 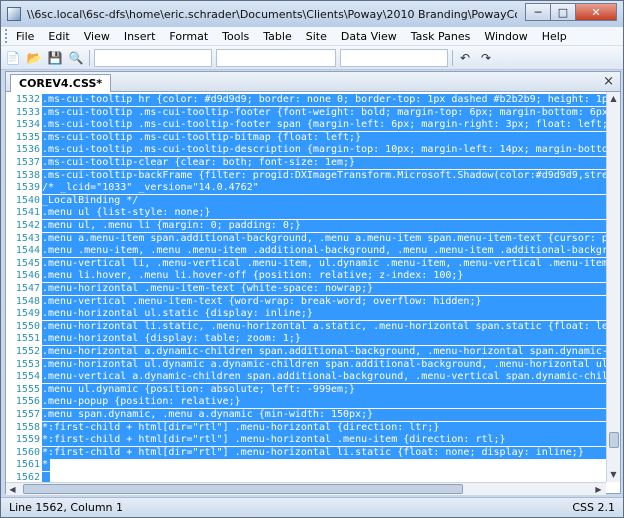 What do you see at coordinates (188, 36) in the screenshot?
I see `menu-format: Format` at bounding box center [188, 36].